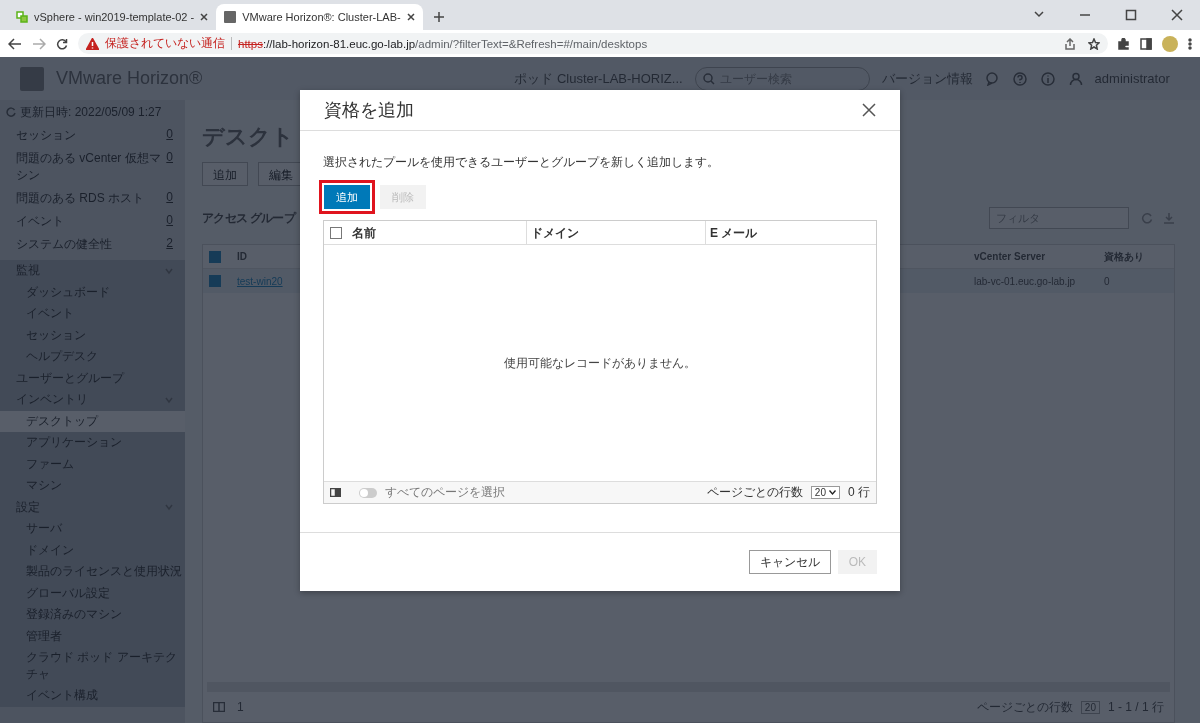 The height and width of the screenshot is (723, 1200). Describe the element at coordinates (1146, 43) in the screenshot. I see `side-panel-icon` at that location.